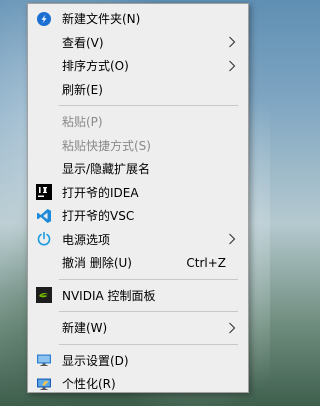 The width and height of the screenshot is (320, 406). What do you see at coordinates (138, 122) in the screenshot?
I see `menu-item-粘贴: 粘贴(P)` at bounding box center [138, 122].